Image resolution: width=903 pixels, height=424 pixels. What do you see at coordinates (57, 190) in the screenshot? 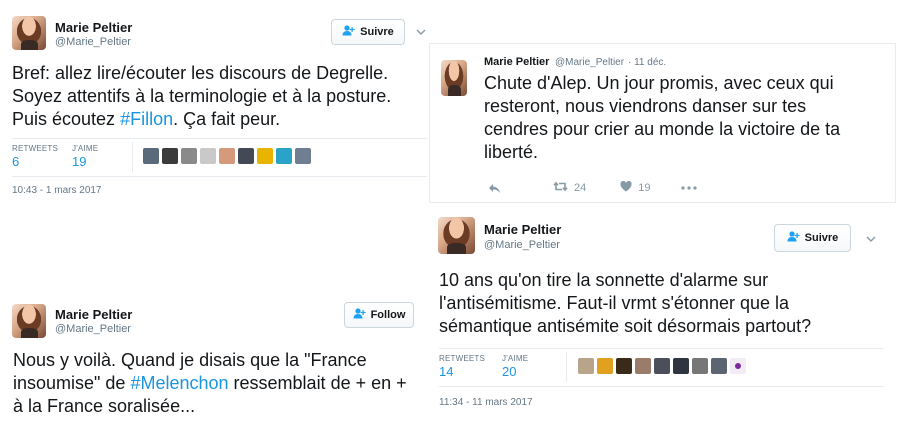
I see `timestamp: 10:43 - 1 mars 2017` at bounding box center [57, 190].